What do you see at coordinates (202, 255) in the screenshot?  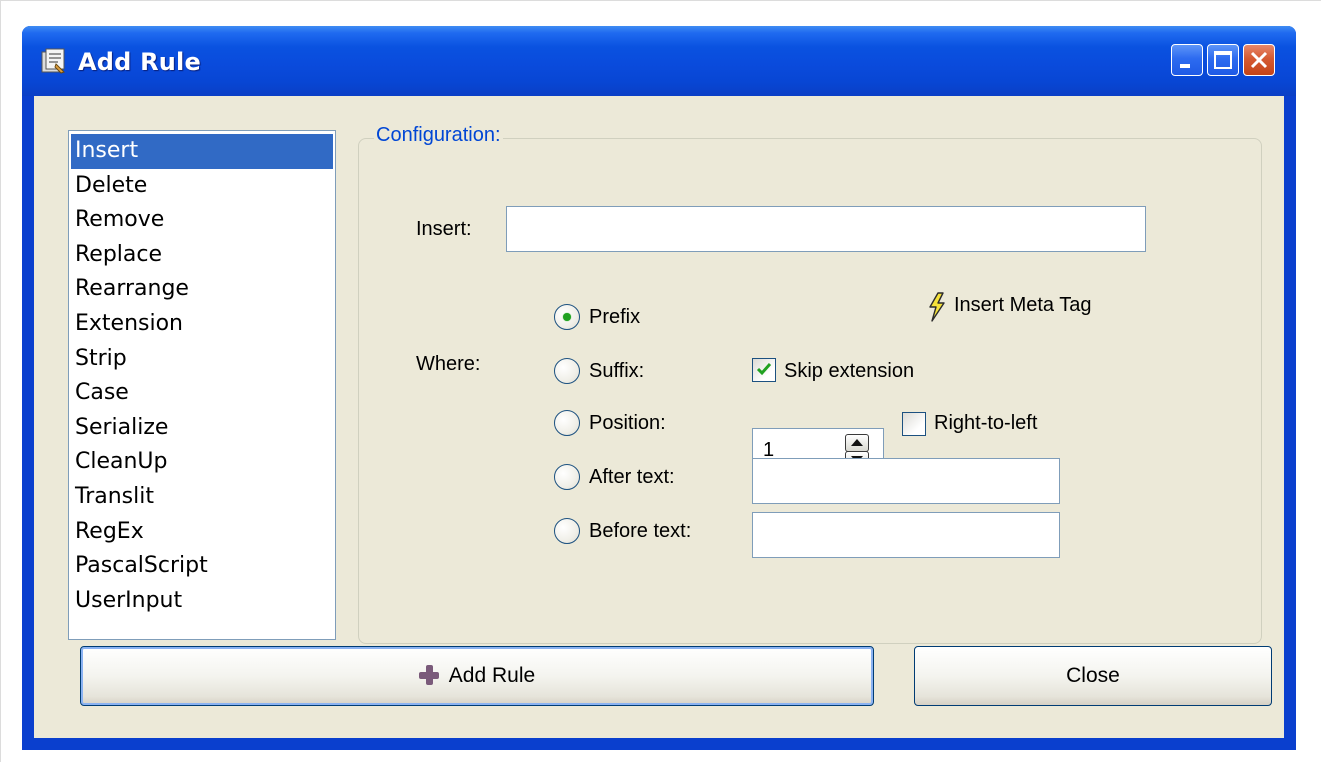 I see `rule-list-item: Replace` at bounding box center [202, 255].